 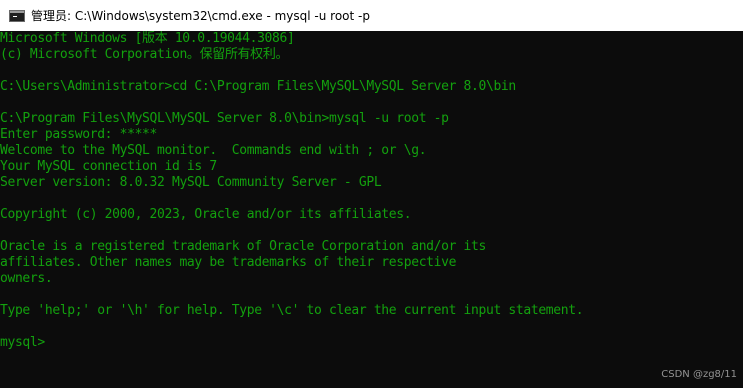 I want to click on console-line: owners., so click(x=26, y=278).